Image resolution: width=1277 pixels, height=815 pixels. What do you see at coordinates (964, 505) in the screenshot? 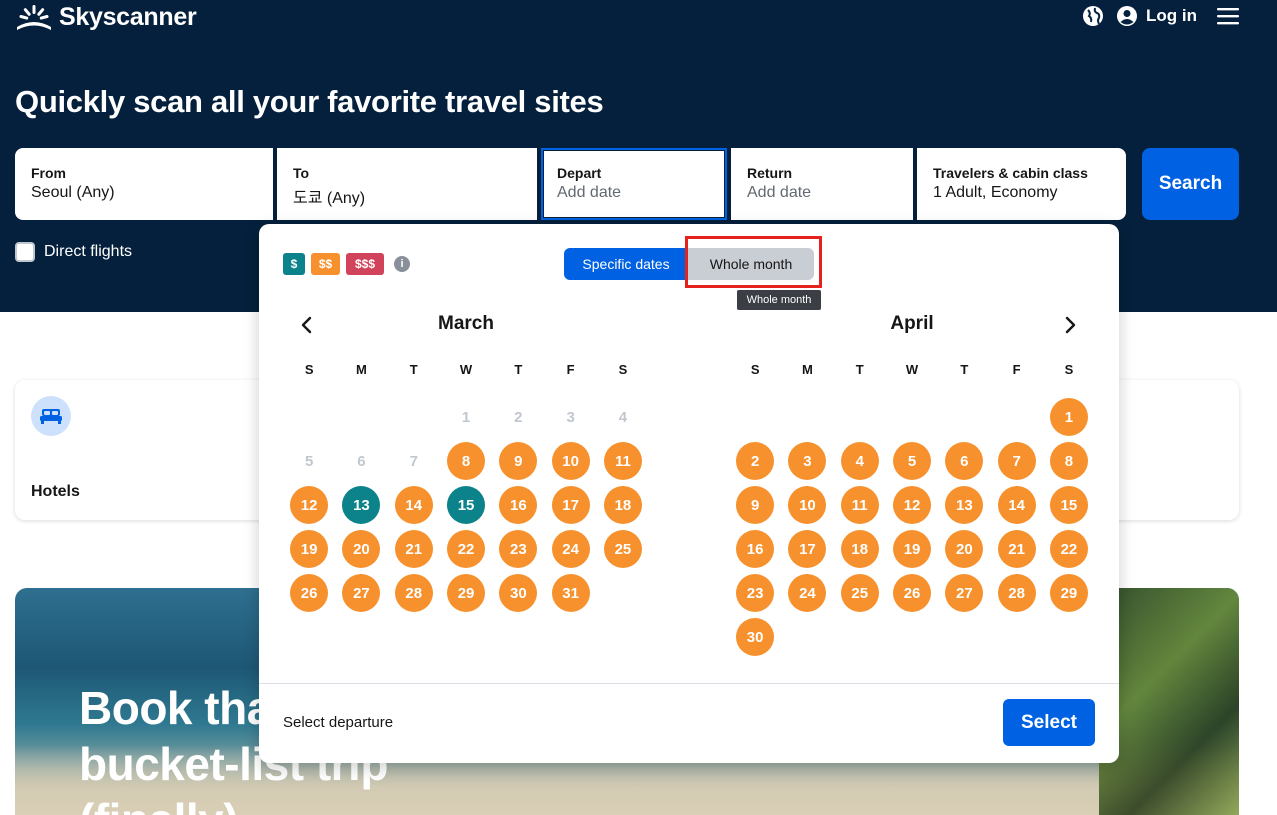
I see `day-button-april-13: 13` at bounding box center [964, 505].